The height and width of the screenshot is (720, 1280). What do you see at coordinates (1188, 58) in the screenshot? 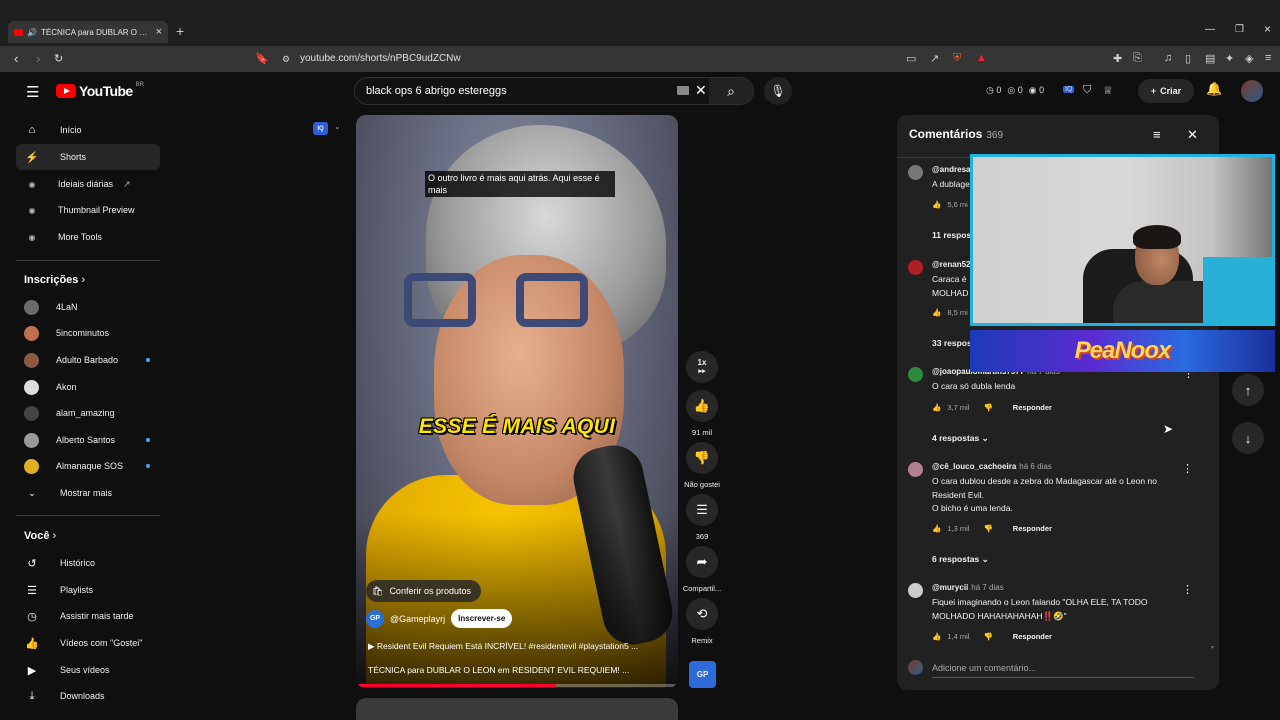
I see `sidebar-icon: ▯` at bounding box center [1188, 58].